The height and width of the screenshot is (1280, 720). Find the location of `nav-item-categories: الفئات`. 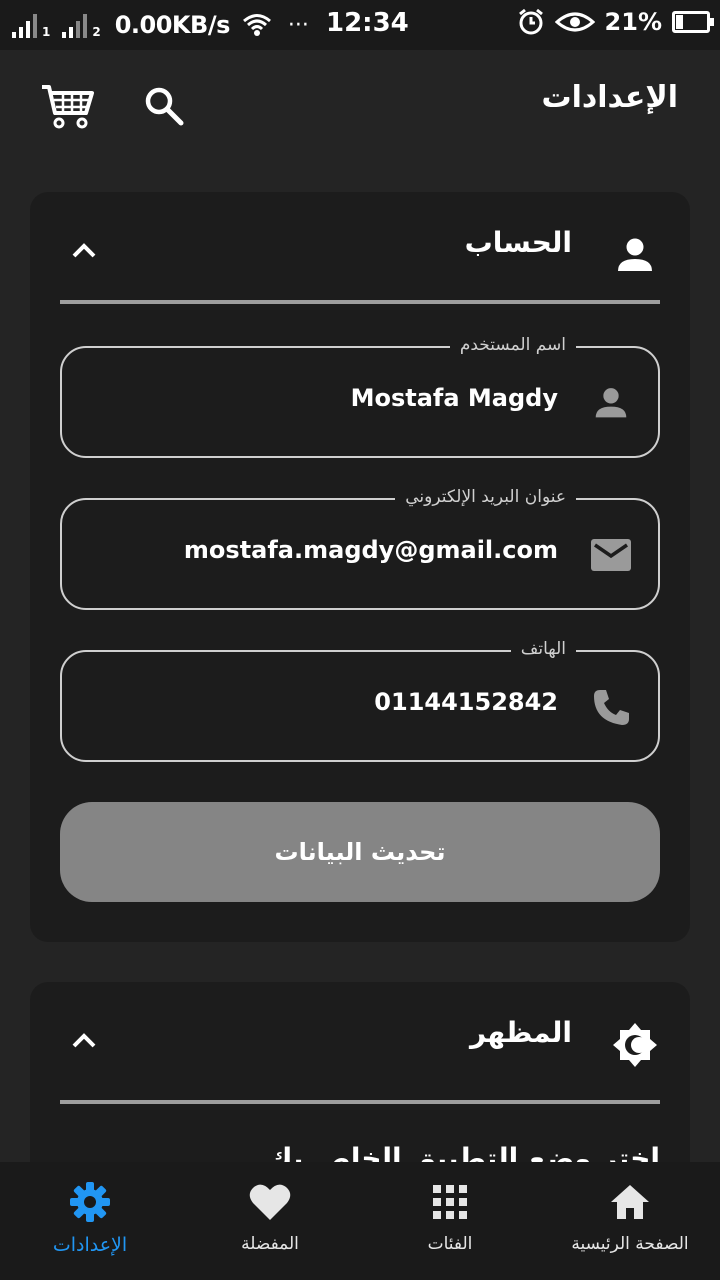

nav-item-categories: الفئات is located at coordinates (450, 1221).